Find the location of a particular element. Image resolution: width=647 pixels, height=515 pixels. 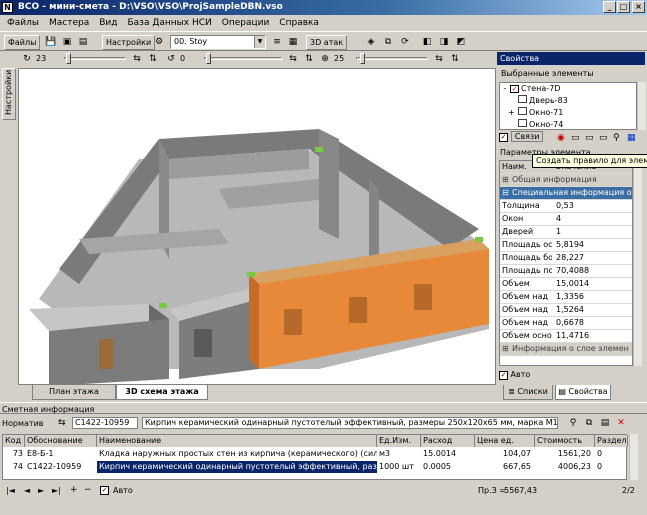

auto-toggle: ✓ Авто is located at coordinates (514, 375).